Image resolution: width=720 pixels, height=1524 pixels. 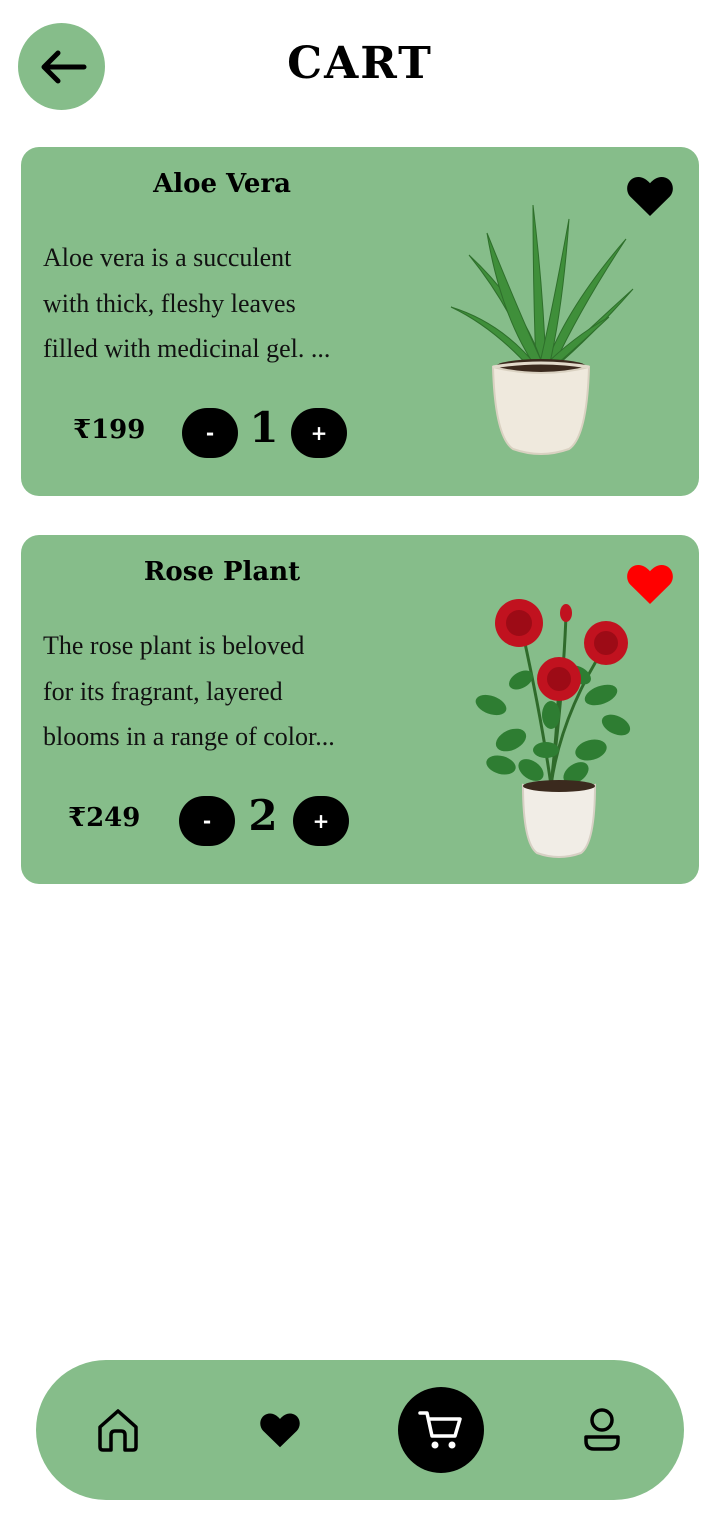 I want to click on cart-icon, so click(x=440, y=1430).